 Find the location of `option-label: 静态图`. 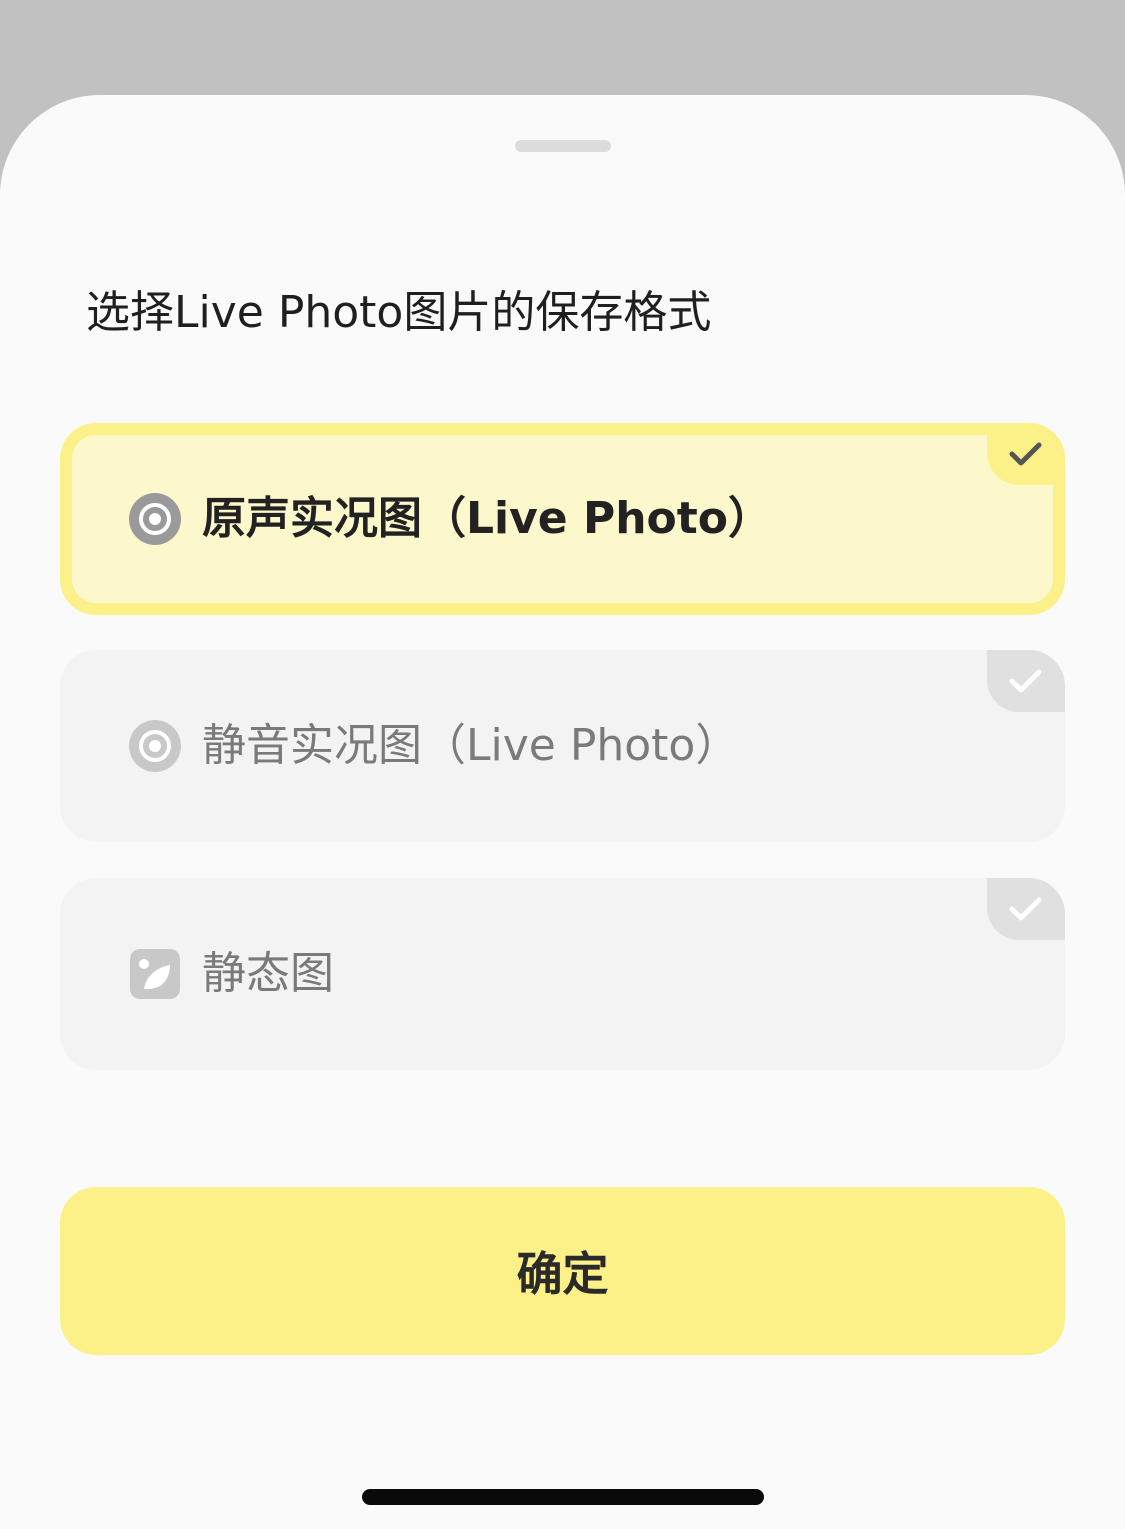

option-label: 静态图 is located at coordinates (268, 973).